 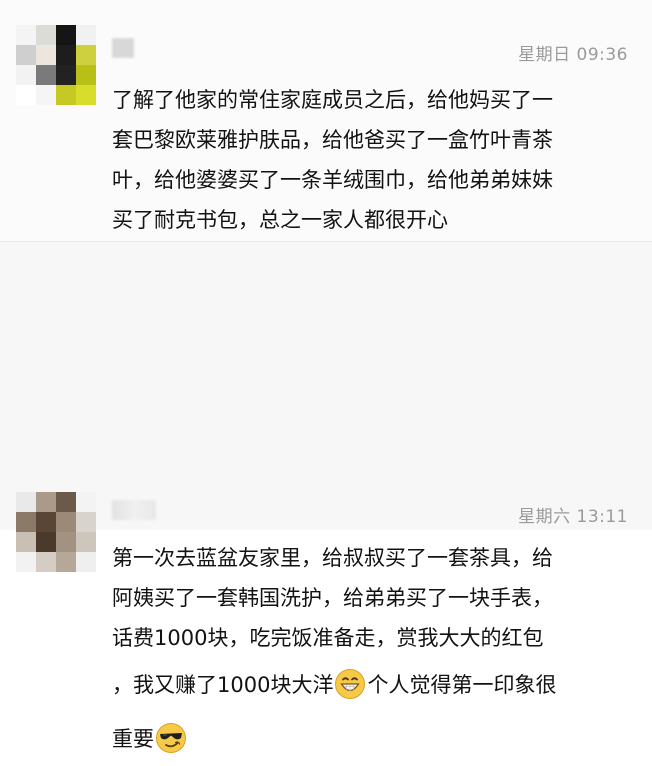 What do you see at coordinates (372, 739) in the screenshot?
I see `comment-line: 重要` at bounding box center [372, 739].